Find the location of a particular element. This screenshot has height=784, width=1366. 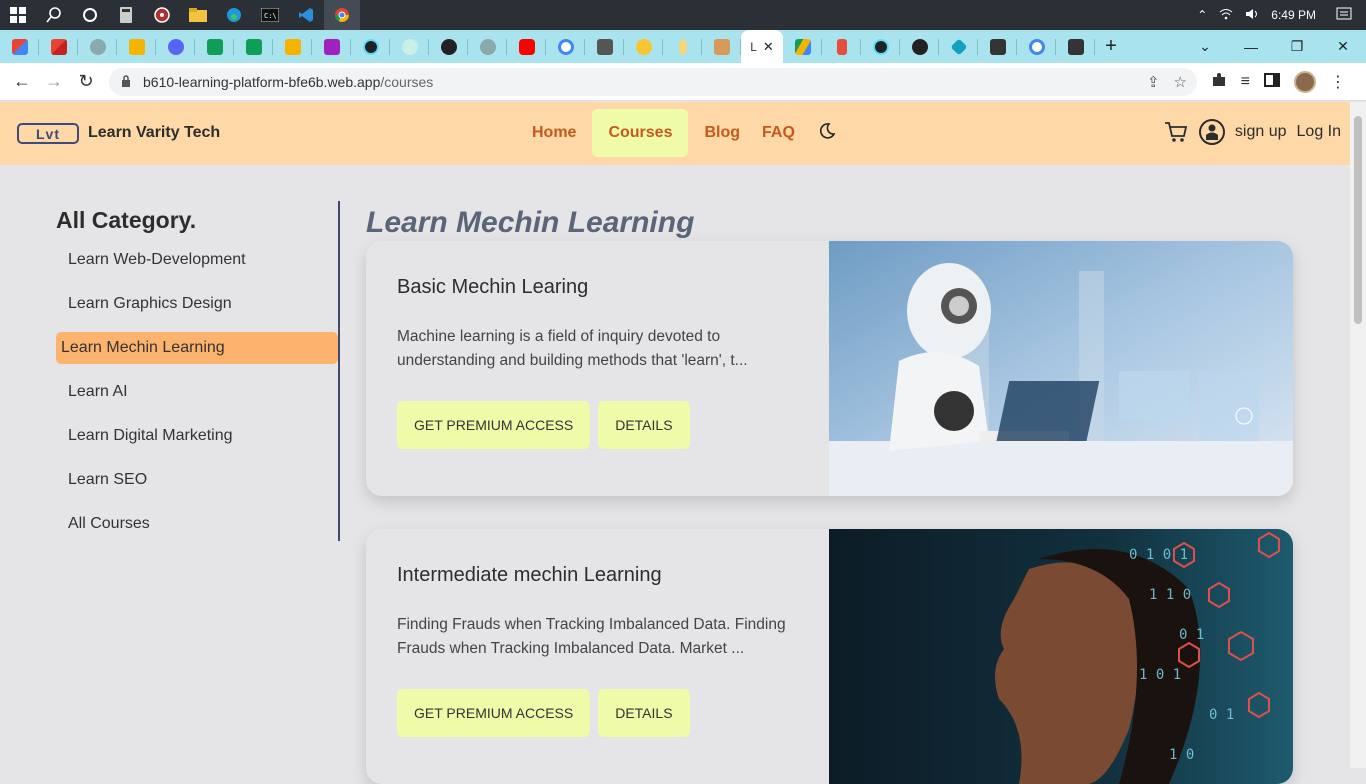

user-icon is located at coordinates (1211, 132).